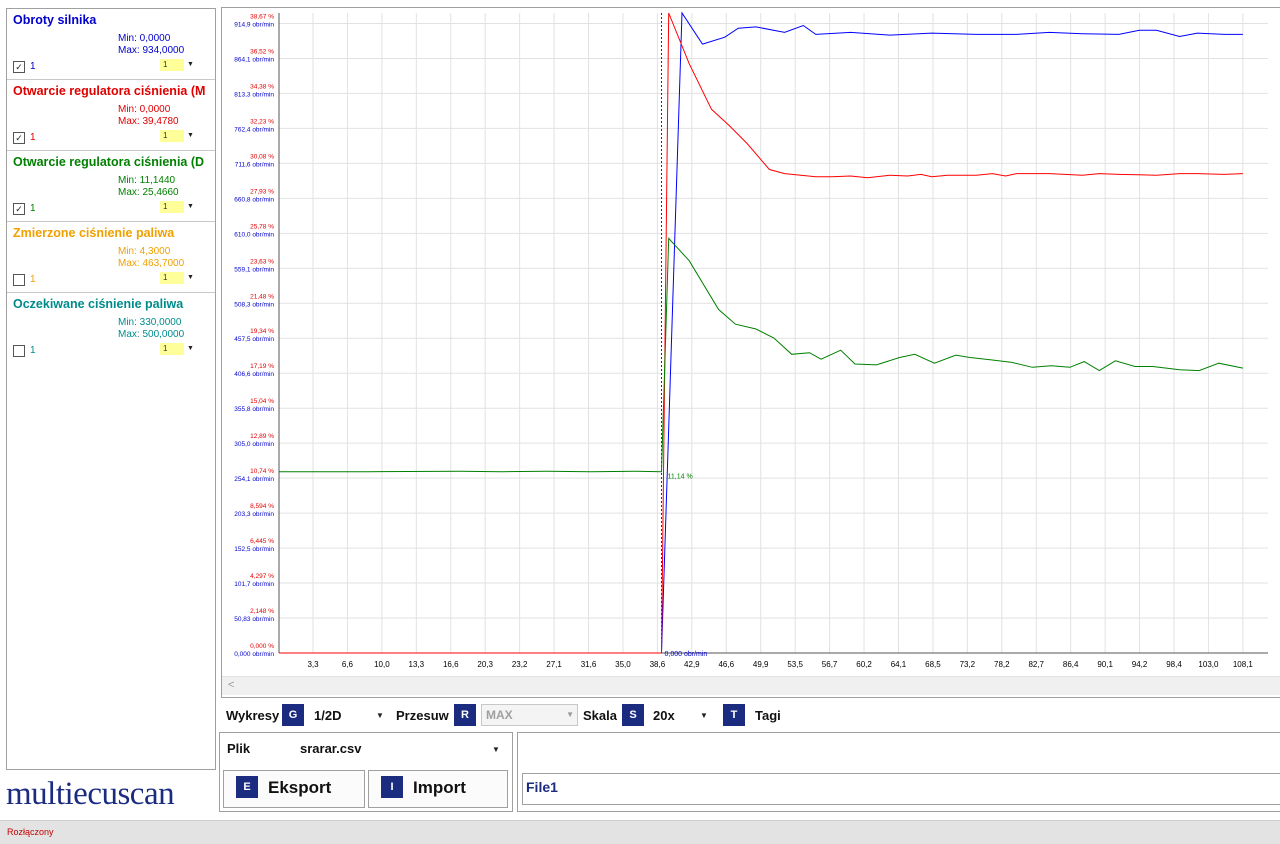 The width and height of the screenshot is (1280, 844). What do you see at coordinates (94, 233) in the screenshot?
I see `channel-title: Zmierzone ciśnienie paliwa` at bounding box center [94, 233].